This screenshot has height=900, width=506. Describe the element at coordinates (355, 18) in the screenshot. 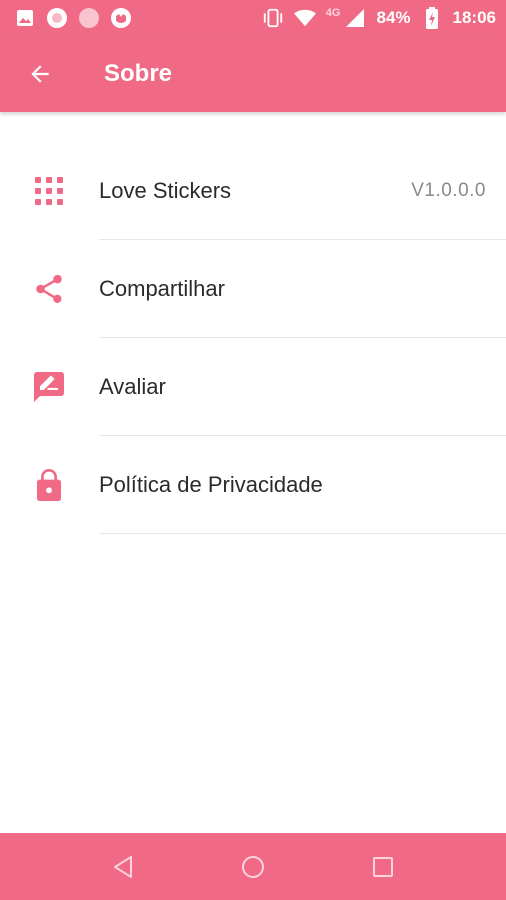

I see `signal-icon` at that location.